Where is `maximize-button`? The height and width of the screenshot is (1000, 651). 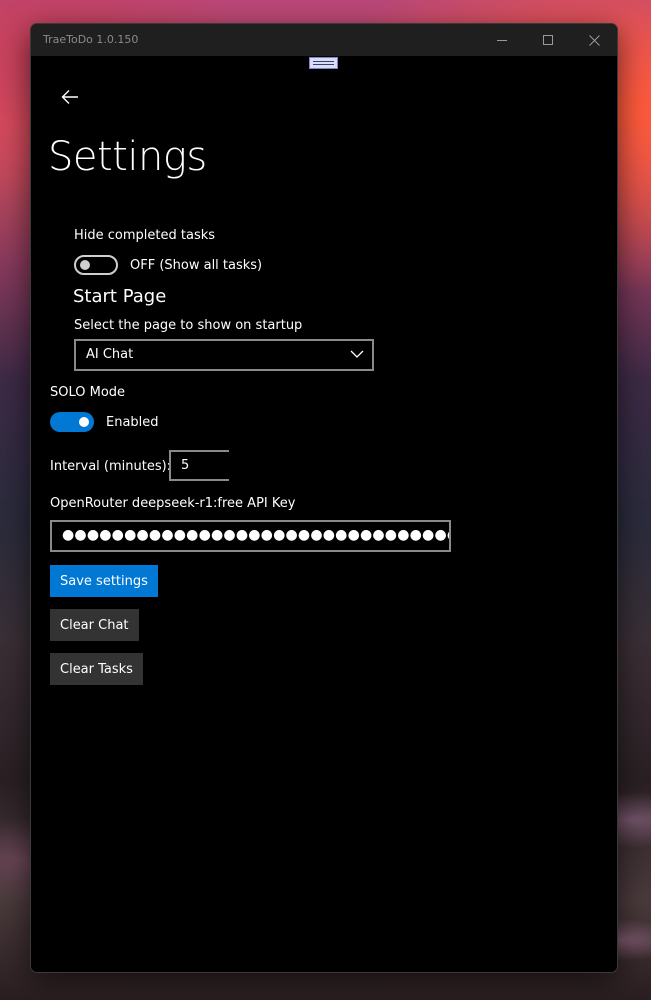
maximize-button is located at coordinates (548, 40).